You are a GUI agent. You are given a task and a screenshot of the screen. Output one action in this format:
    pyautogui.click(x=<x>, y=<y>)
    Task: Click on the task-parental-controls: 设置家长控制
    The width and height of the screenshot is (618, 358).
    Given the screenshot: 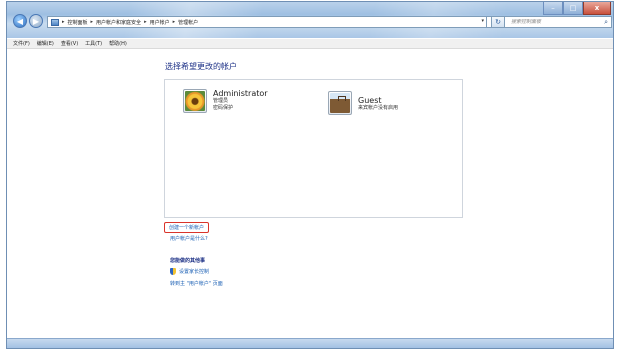 What is the action you would take?
    pyautogui.click(x=189, y=271)
    